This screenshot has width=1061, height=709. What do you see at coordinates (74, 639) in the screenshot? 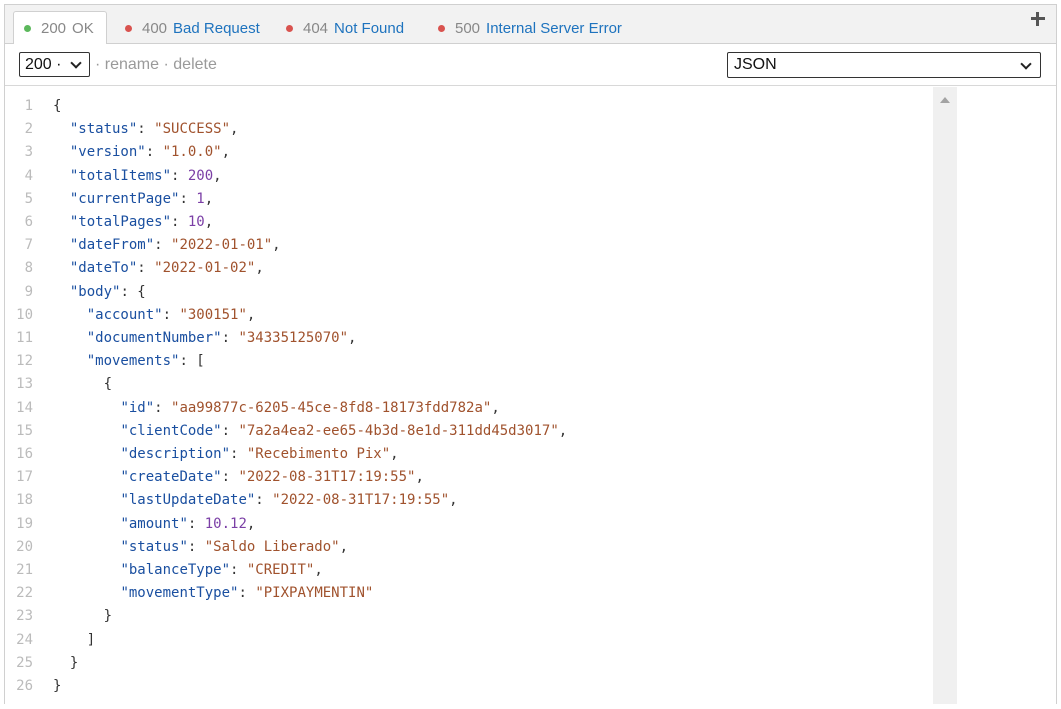
I see `code-token: ]` at bounding box center [74, 639].